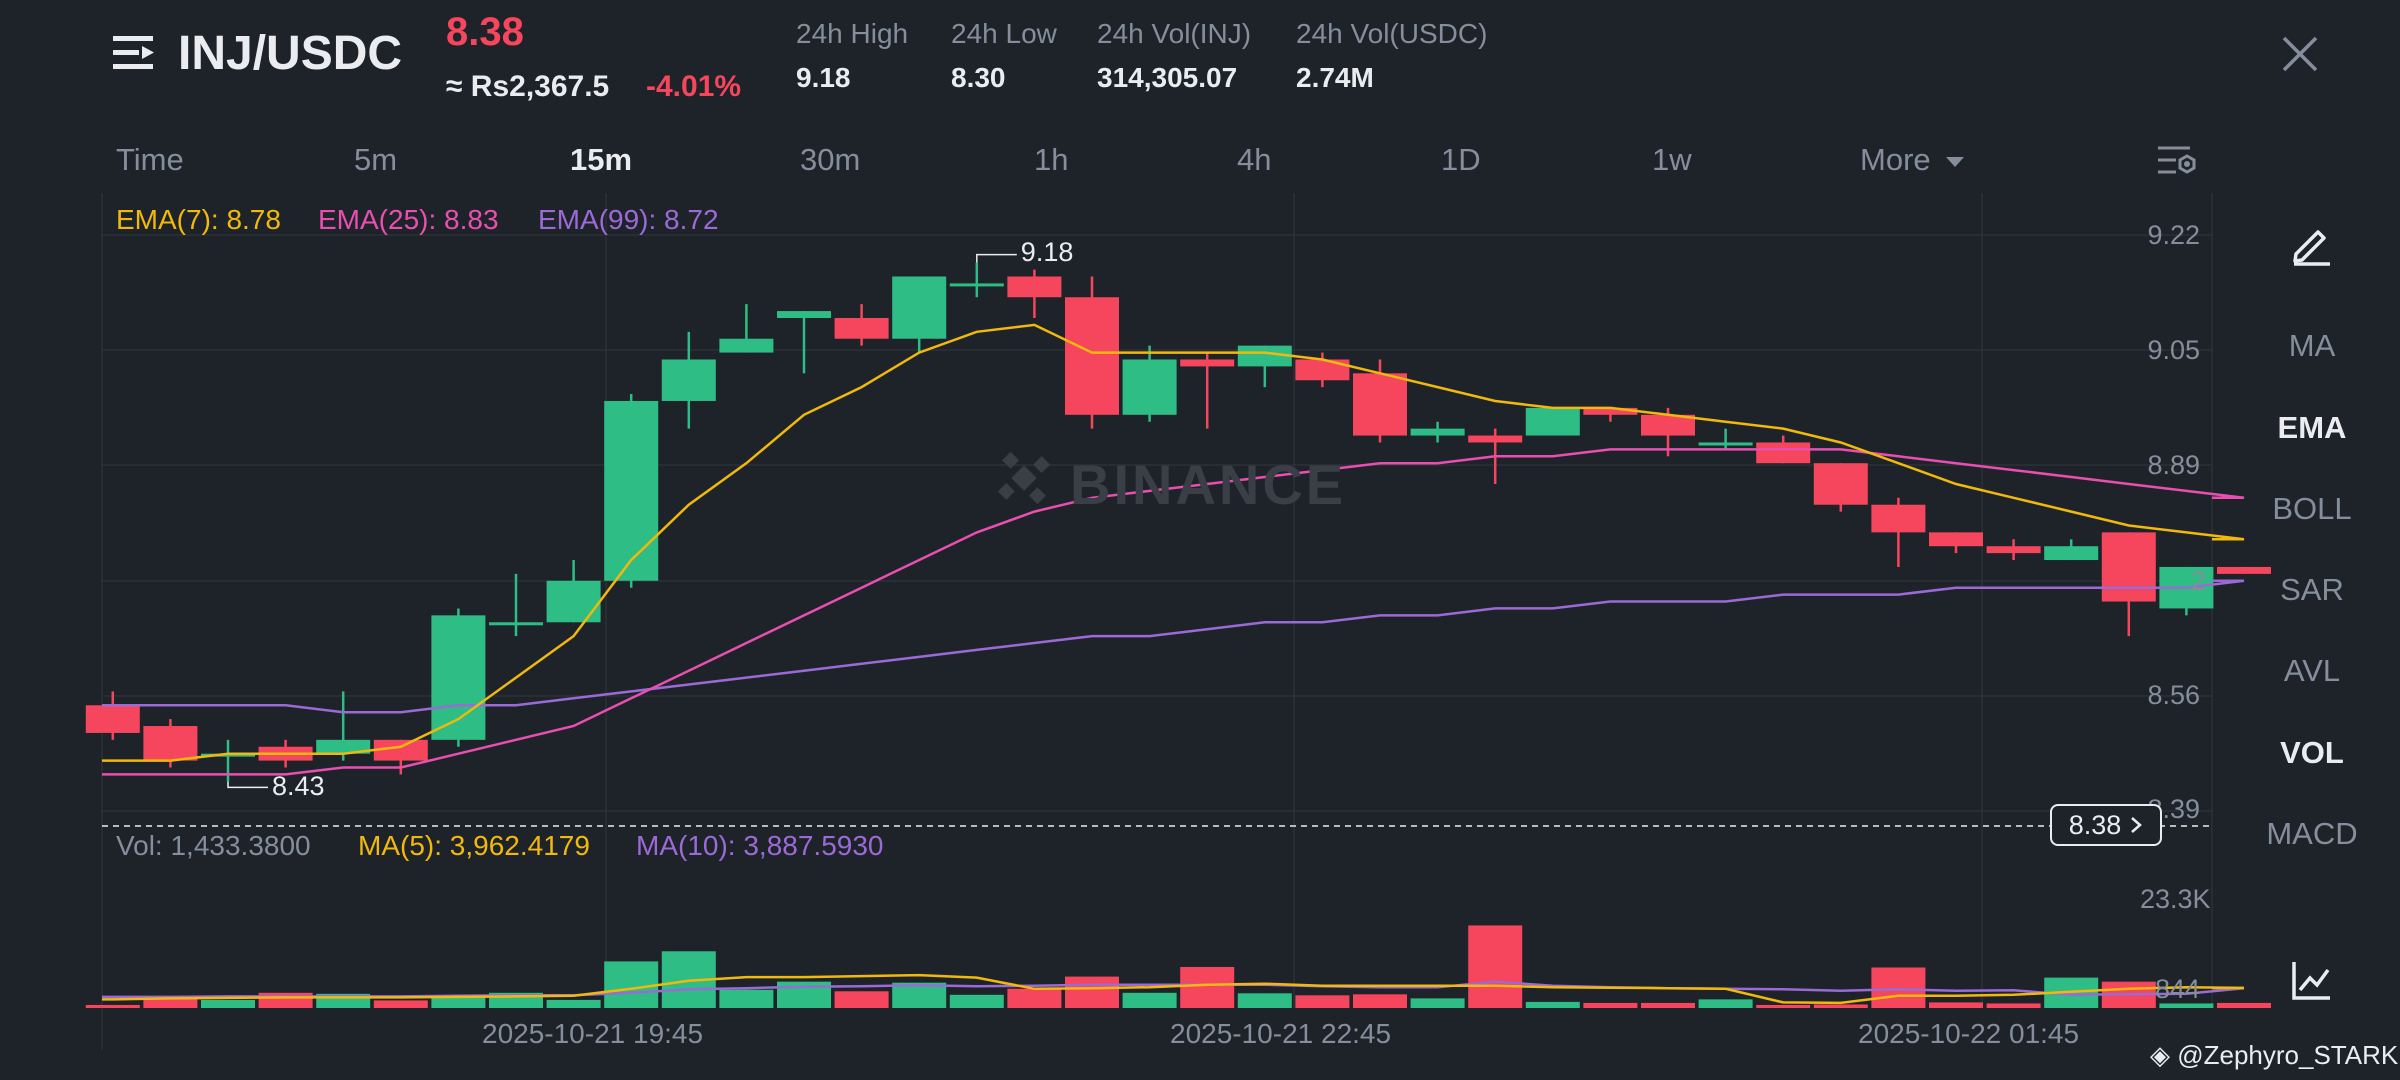  What do you see at coordinates (2177, 989) in the screenshot?
I see `volume-axis-label: 844` at bounding box center [2177, 989].